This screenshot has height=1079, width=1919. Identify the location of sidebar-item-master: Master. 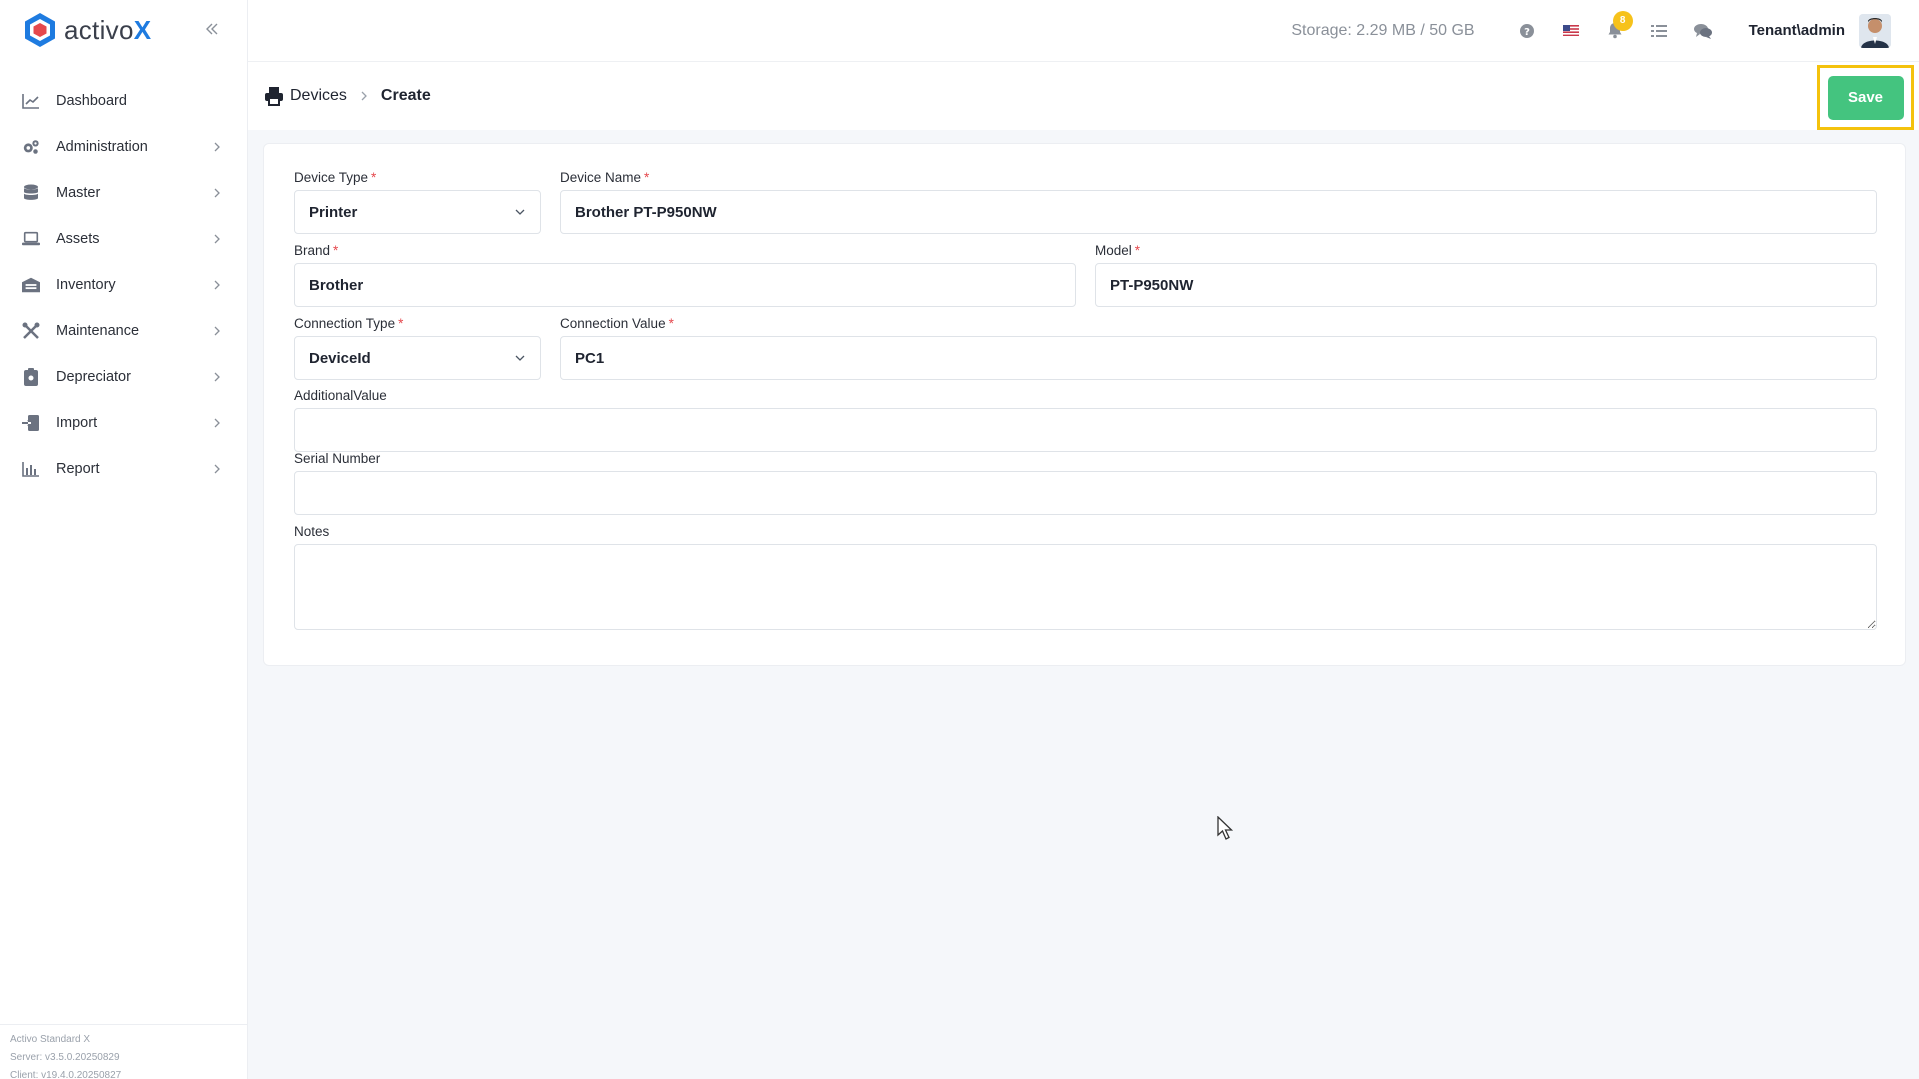
(123, 193).